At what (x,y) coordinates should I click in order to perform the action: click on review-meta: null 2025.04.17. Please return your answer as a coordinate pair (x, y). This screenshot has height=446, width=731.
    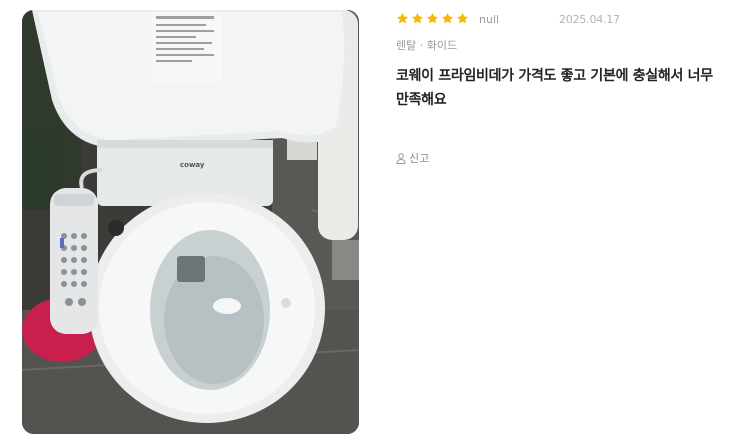
    Looking at the image, I should click on (556, 20).